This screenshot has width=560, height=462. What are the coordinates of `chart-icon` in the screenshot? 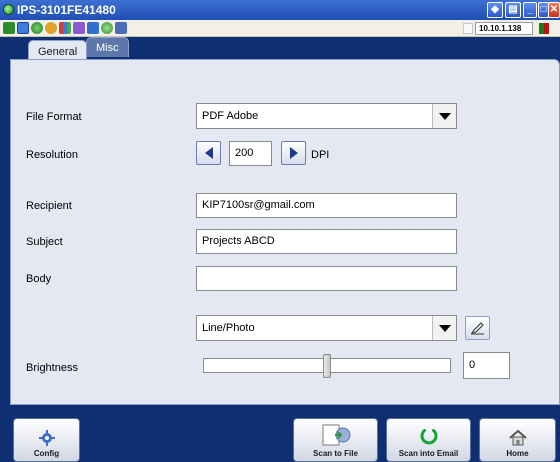 It's located at (65, 28).